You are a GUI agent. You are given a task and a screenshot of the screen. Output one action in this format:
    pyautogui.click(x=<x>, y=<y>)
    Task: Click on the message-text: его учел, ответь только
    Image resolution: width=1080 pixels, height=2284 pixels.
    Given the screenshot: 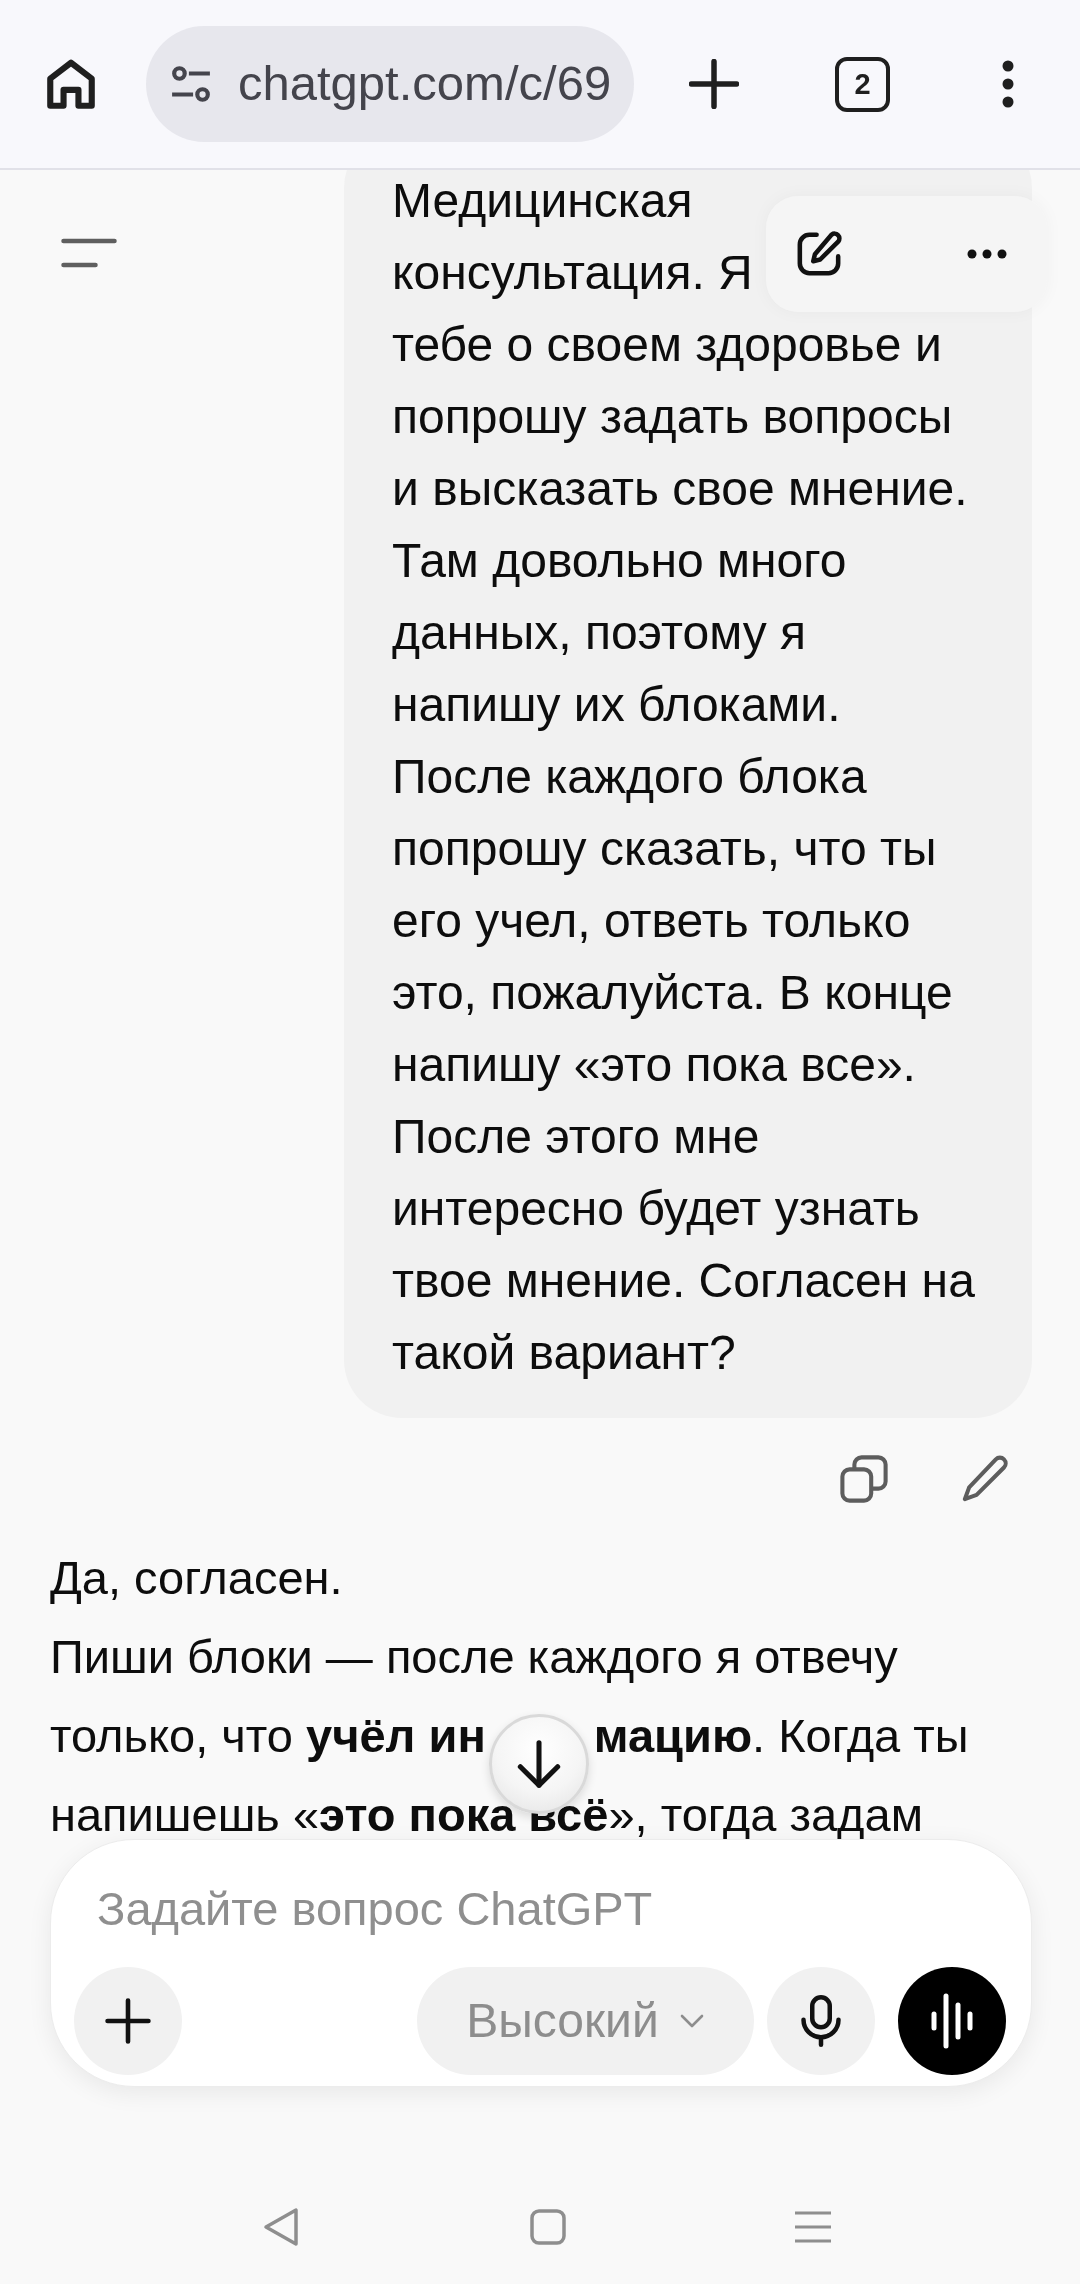 What is the action you would take?
    pyautogui.click(x=651, y=921)
    